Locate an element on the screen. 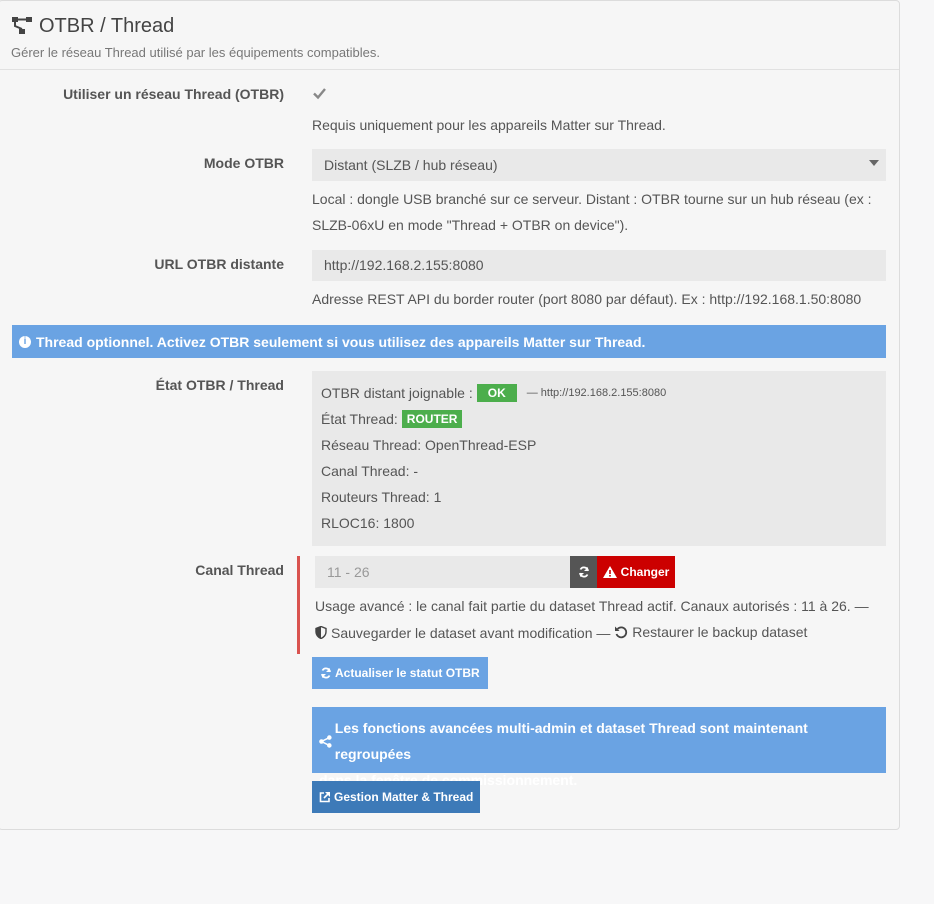 The image size is (934, 904). mode-label: Mode OTBR is located at coordinates (243, 163).